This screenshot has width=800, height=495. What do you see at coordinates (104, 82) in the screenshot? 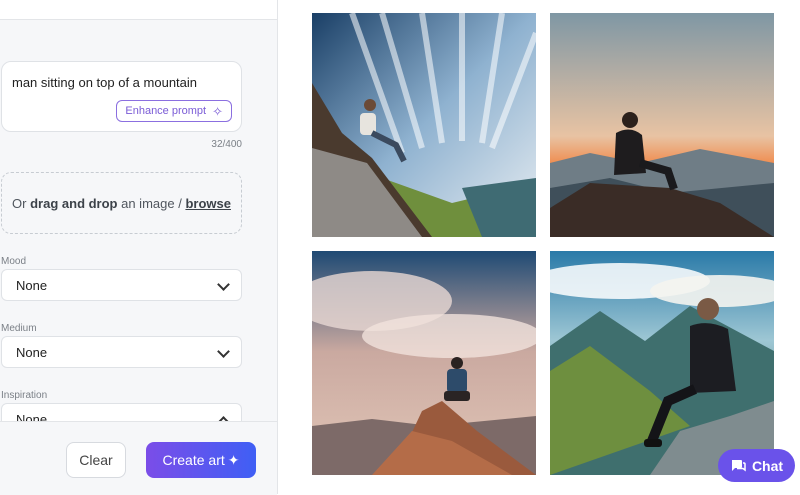
I see `prompt-text: man sitting on top of a mountain` at bounding box center [104, 82].